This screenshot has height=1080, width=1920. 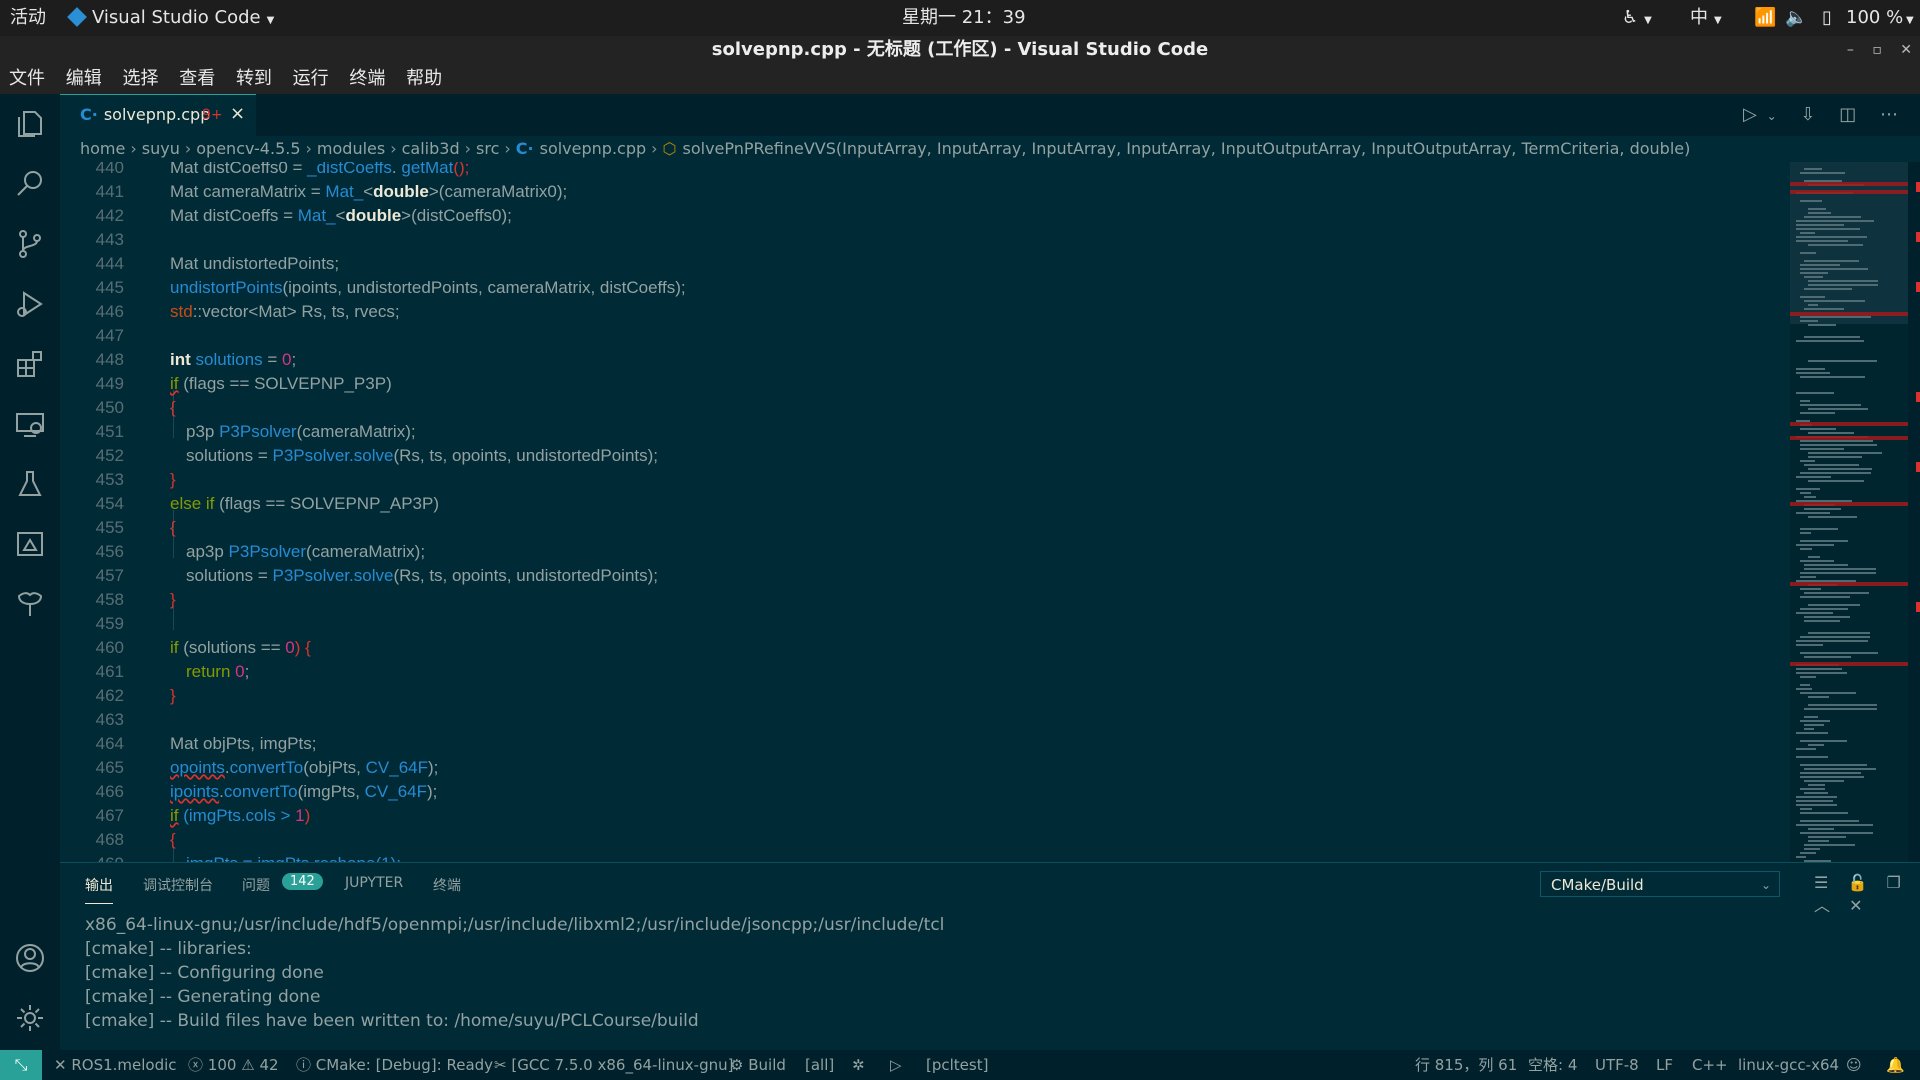 I want to click on input-method-menu: 中 ▼, so click(x=1706, y=18).